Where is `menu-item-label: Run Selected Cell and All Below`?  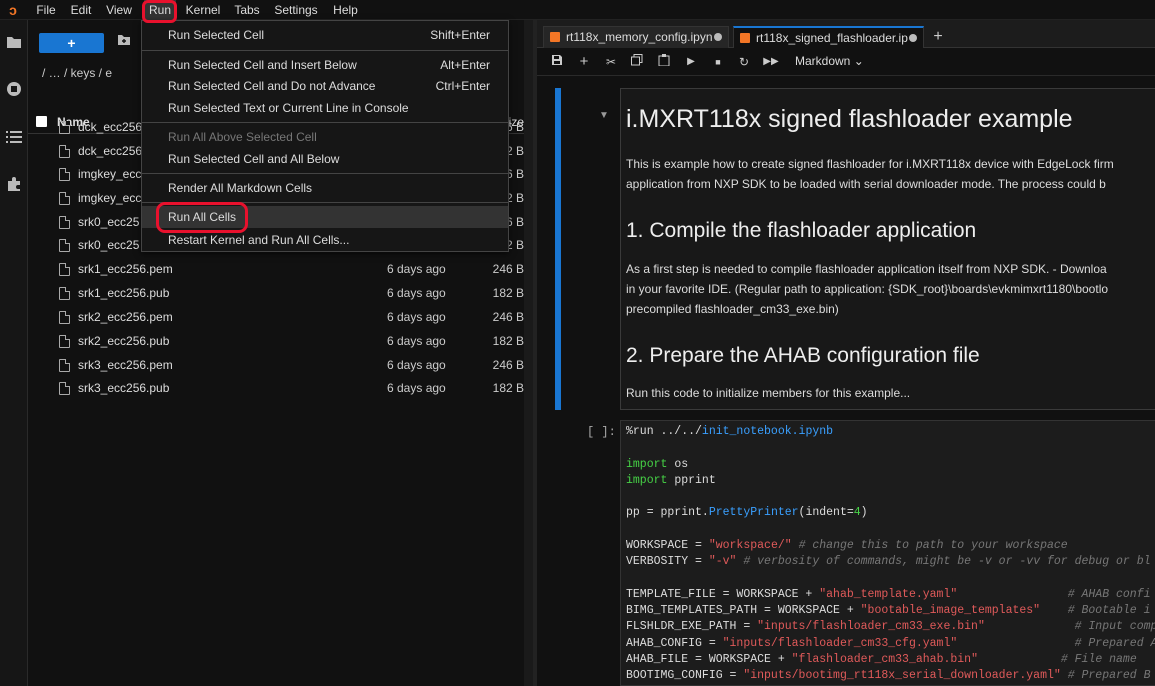 menu-item-label: Run Selected Cell and All Below is located at coordinates (254, 159).